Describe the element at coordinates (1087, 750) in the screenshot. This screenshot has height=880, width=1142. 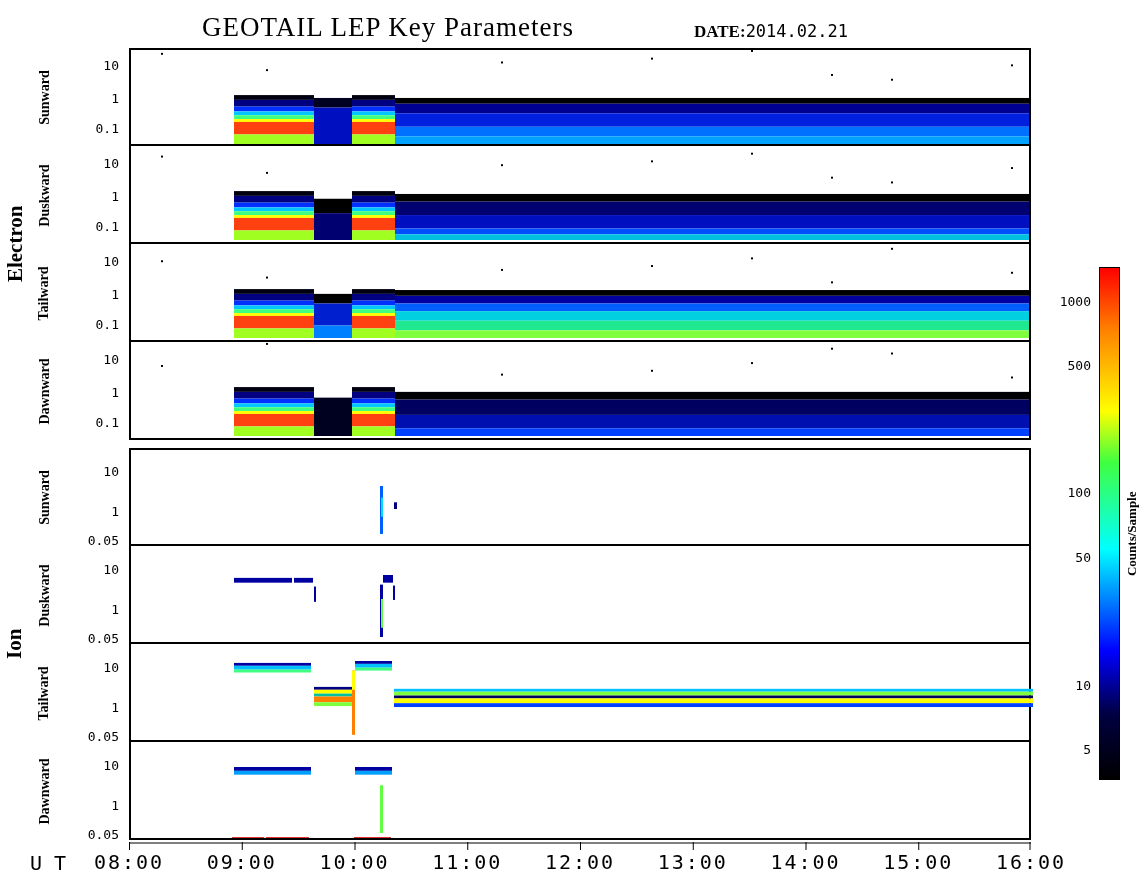
I see `scale-tick-label: 5` at that location.